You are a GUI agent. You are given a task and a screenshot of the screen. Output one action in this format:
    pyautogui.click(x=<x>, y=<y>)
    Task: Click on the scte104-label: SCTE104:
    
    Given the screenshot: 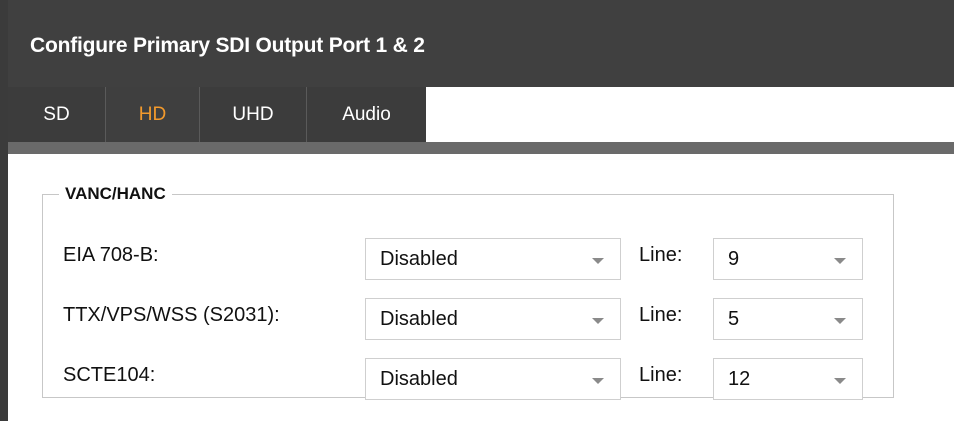 What is the action you would take?
    pyautogui.click(x=109, y=375)
    